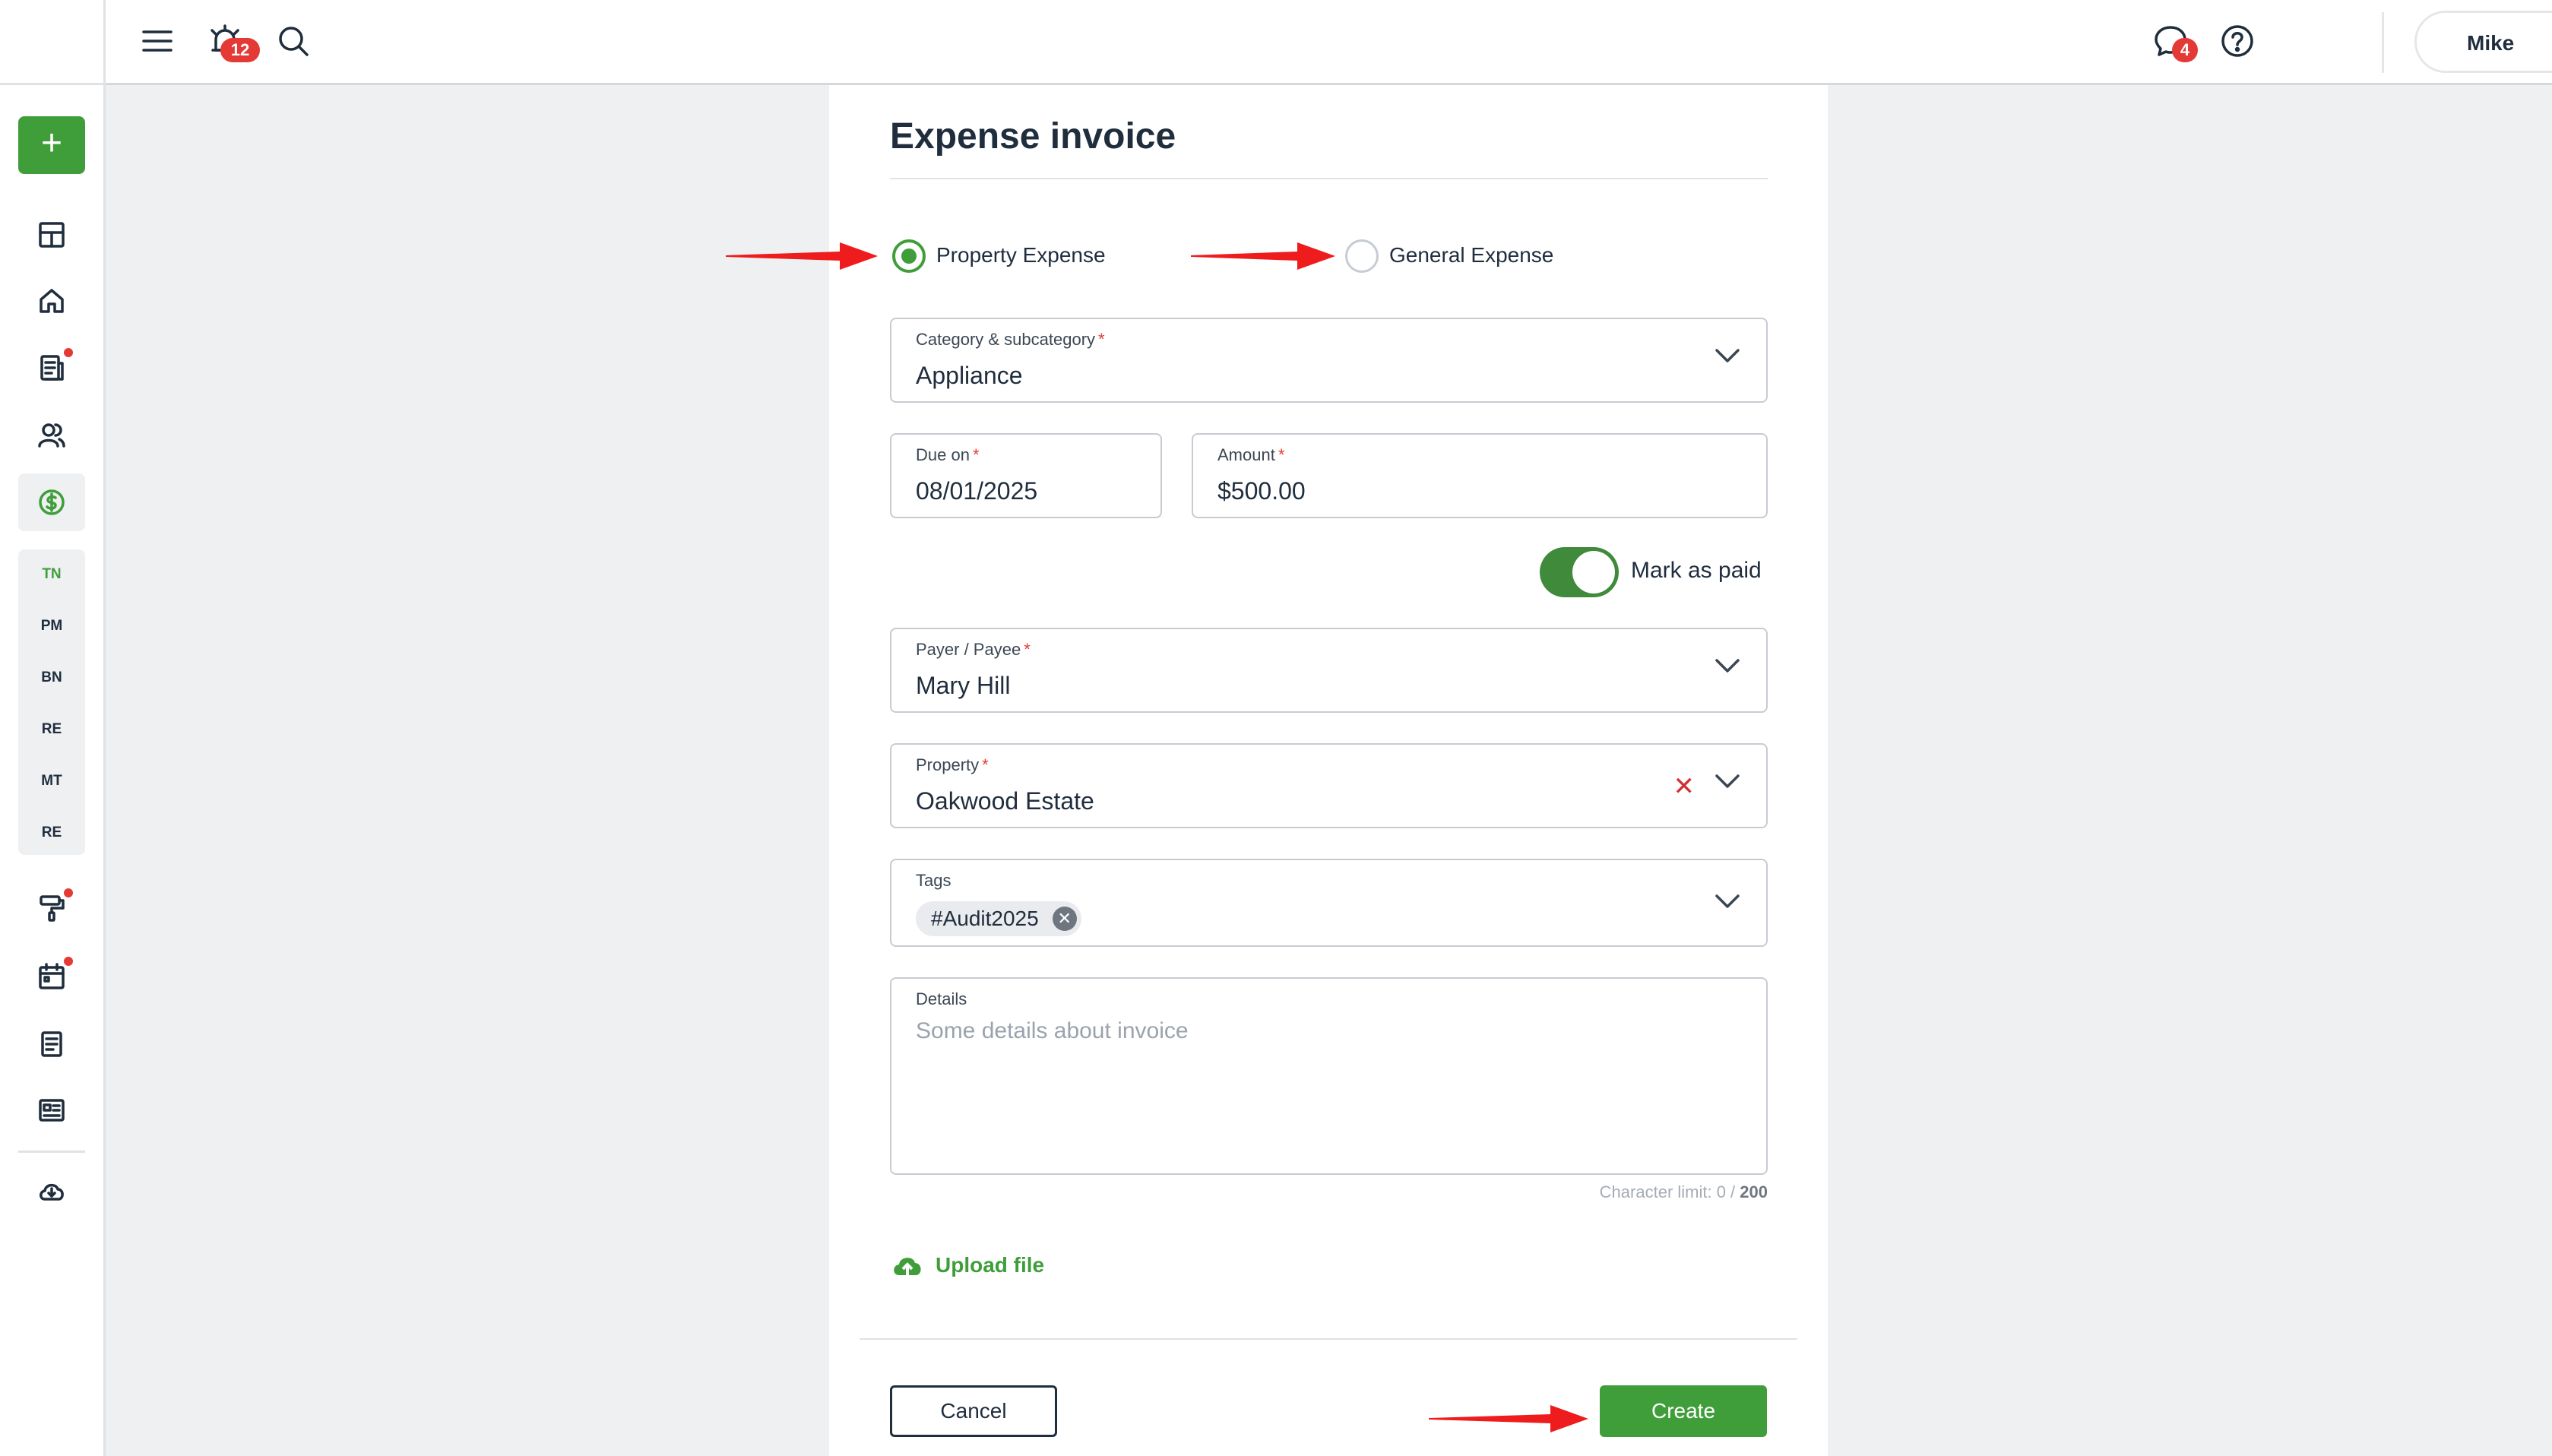 Image resolution: width=2552 pixels, height=1456 pixels. Describe the element at coordinates (1696, 570) in the screenshot. I see `mark-as-paid-label: Mark as paid` at that location.